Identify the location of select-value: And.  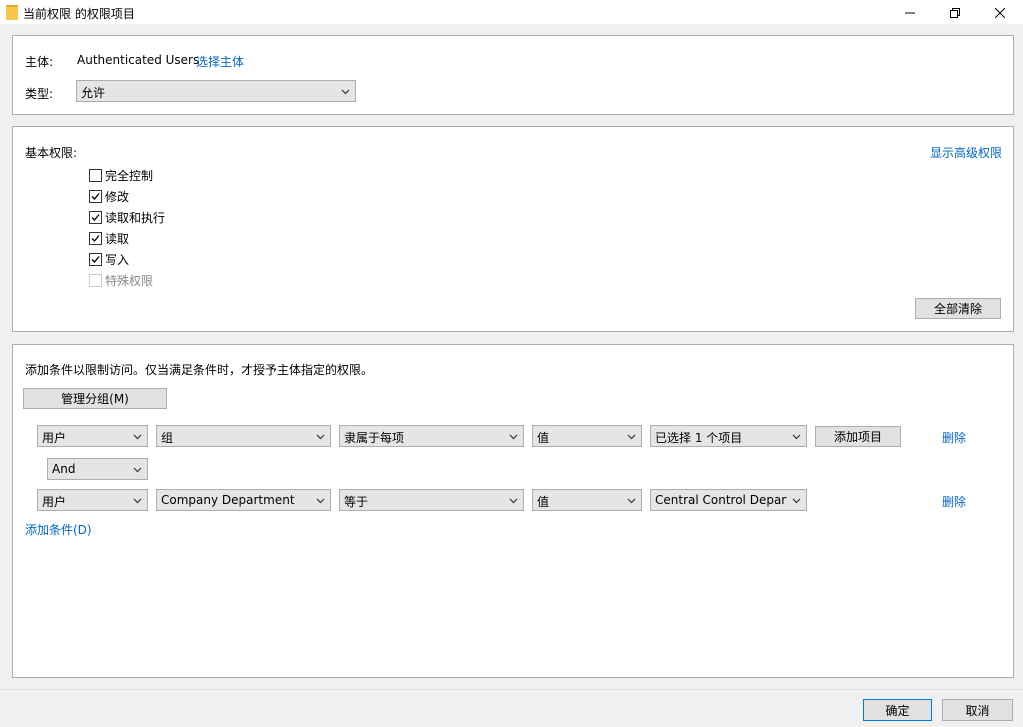
(64, 469).